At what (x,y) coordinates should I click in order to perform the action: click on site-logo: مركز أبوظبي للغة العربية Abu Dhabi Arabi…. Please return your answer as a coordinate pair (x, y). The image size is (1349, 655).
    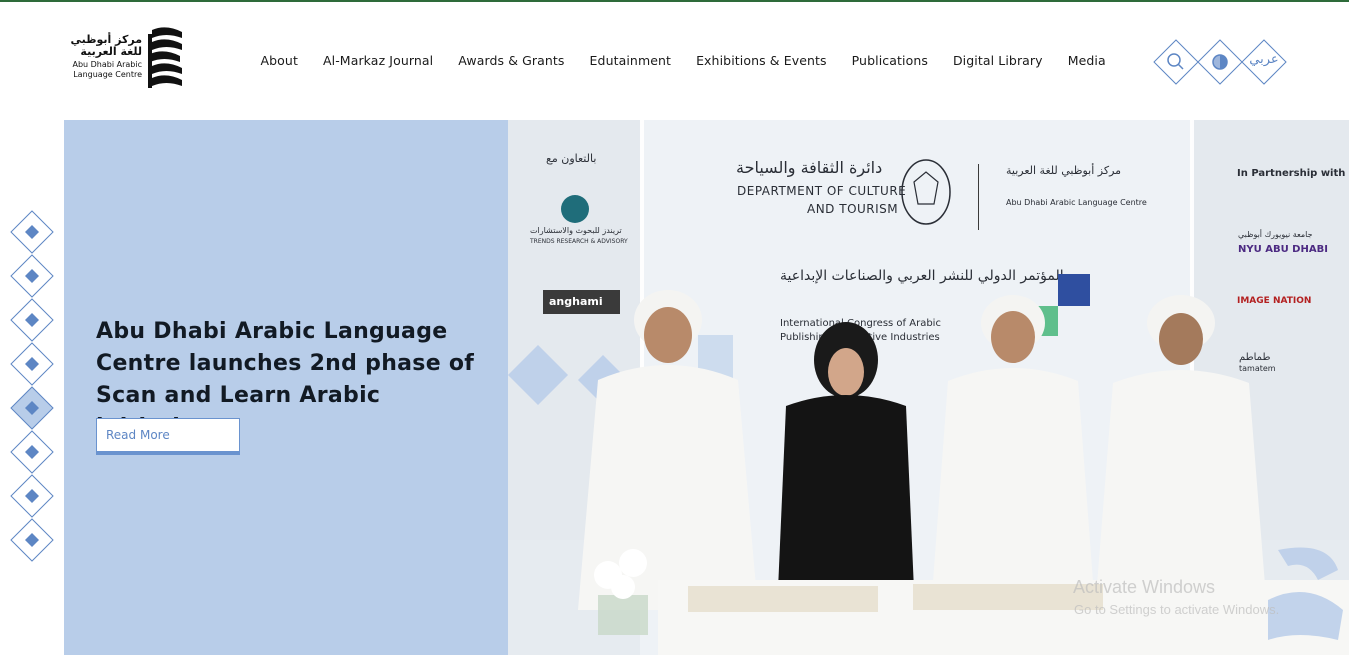
    Looking at the image, I should click on (128, 62).